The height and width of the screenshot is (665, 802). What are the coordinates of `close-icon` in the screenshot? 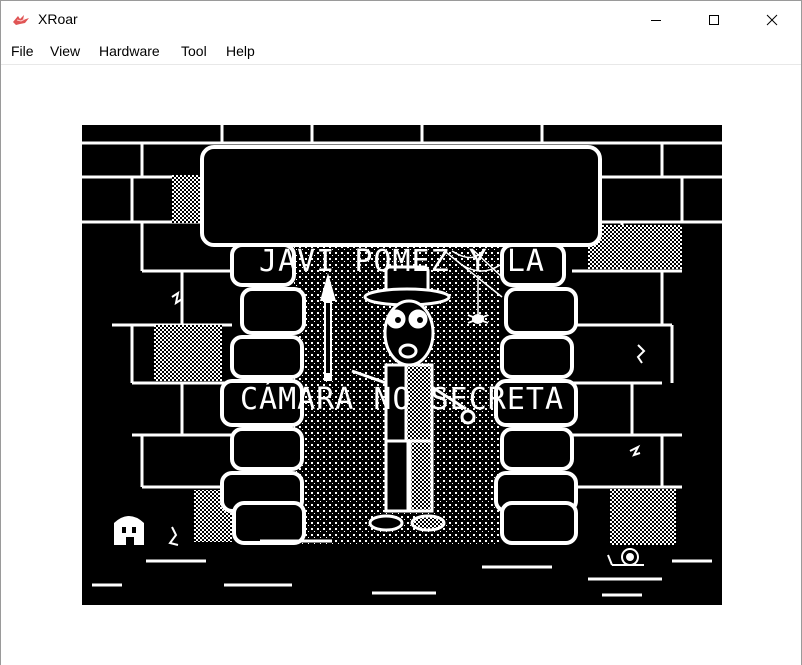 It's located at (772, 20).